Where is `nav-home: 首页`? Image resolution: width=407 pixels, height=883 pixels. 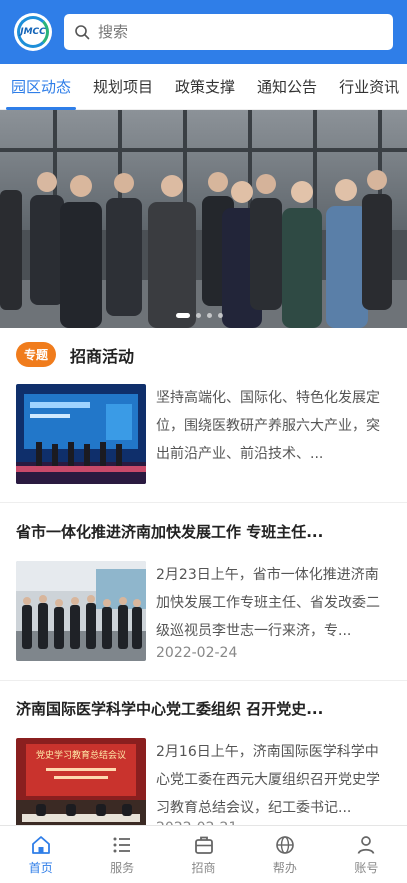
nav-home: 首页 is located at coordinates (40, 854).